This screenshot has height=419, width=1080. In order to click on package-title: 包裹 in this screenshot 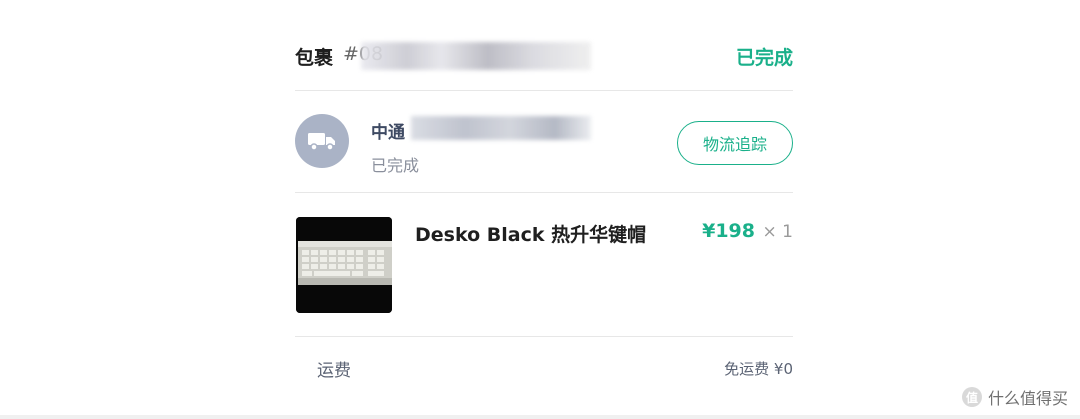, I will do `click(314, 58)`.